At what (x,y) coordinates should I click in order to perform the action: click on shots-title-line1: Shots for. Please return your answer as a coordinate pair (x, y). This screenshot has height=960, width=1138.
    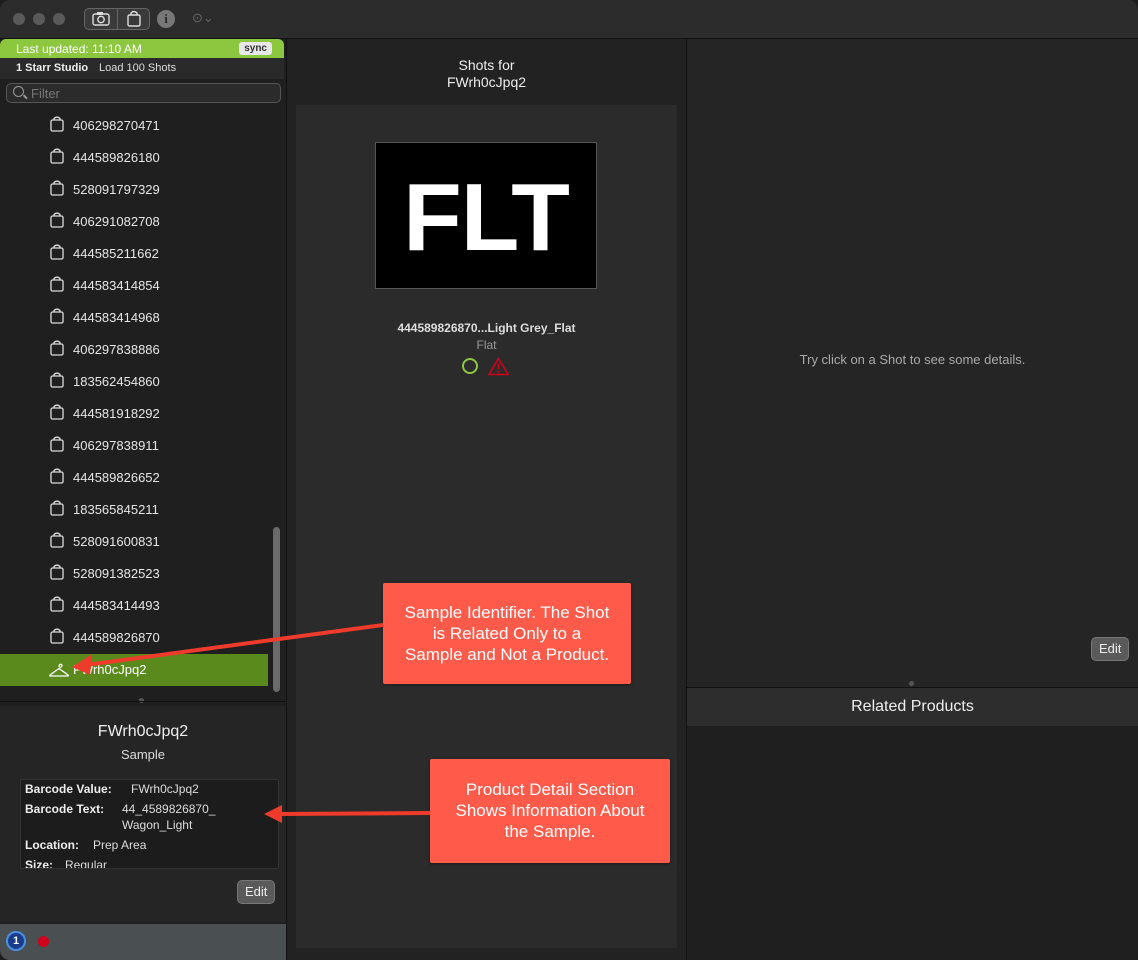
    Looking at the image, I should click on (486, 65).